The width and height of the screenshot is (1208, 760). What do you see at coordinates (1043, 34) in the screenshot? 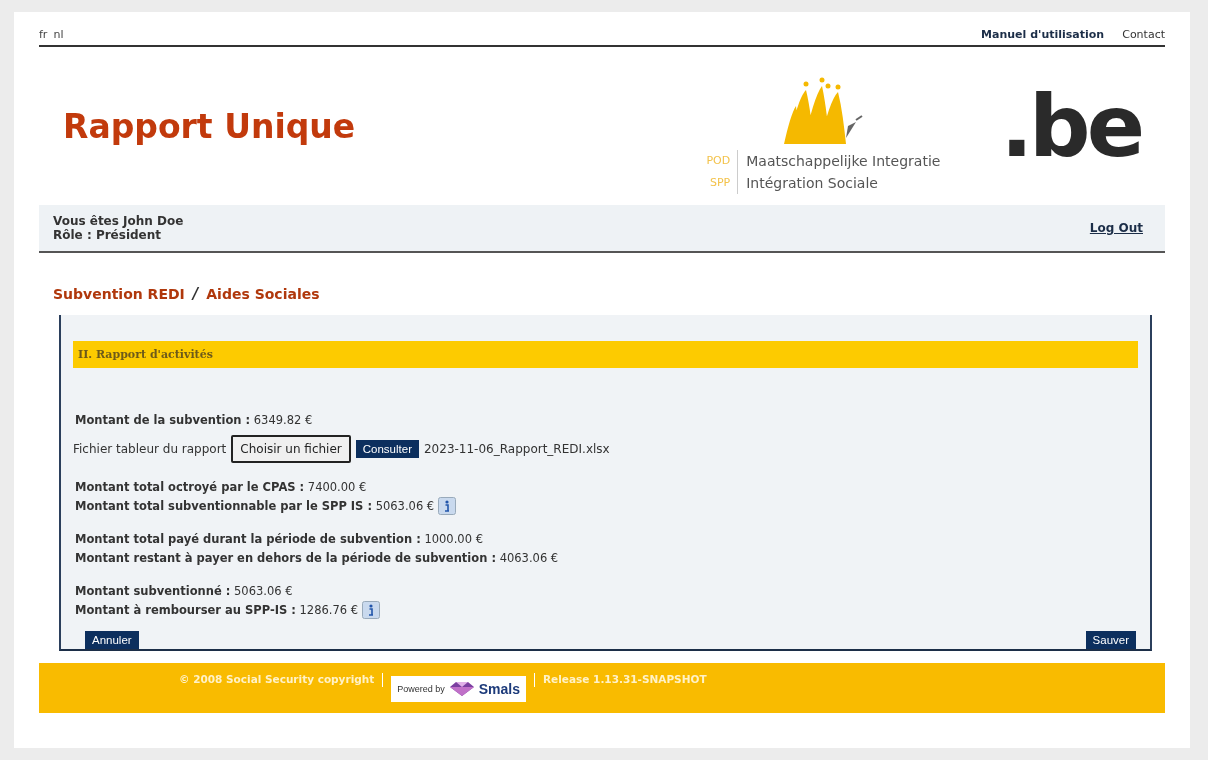
I see `header-link: Manuel d'utilisation` at bounding box center [1043, 34].